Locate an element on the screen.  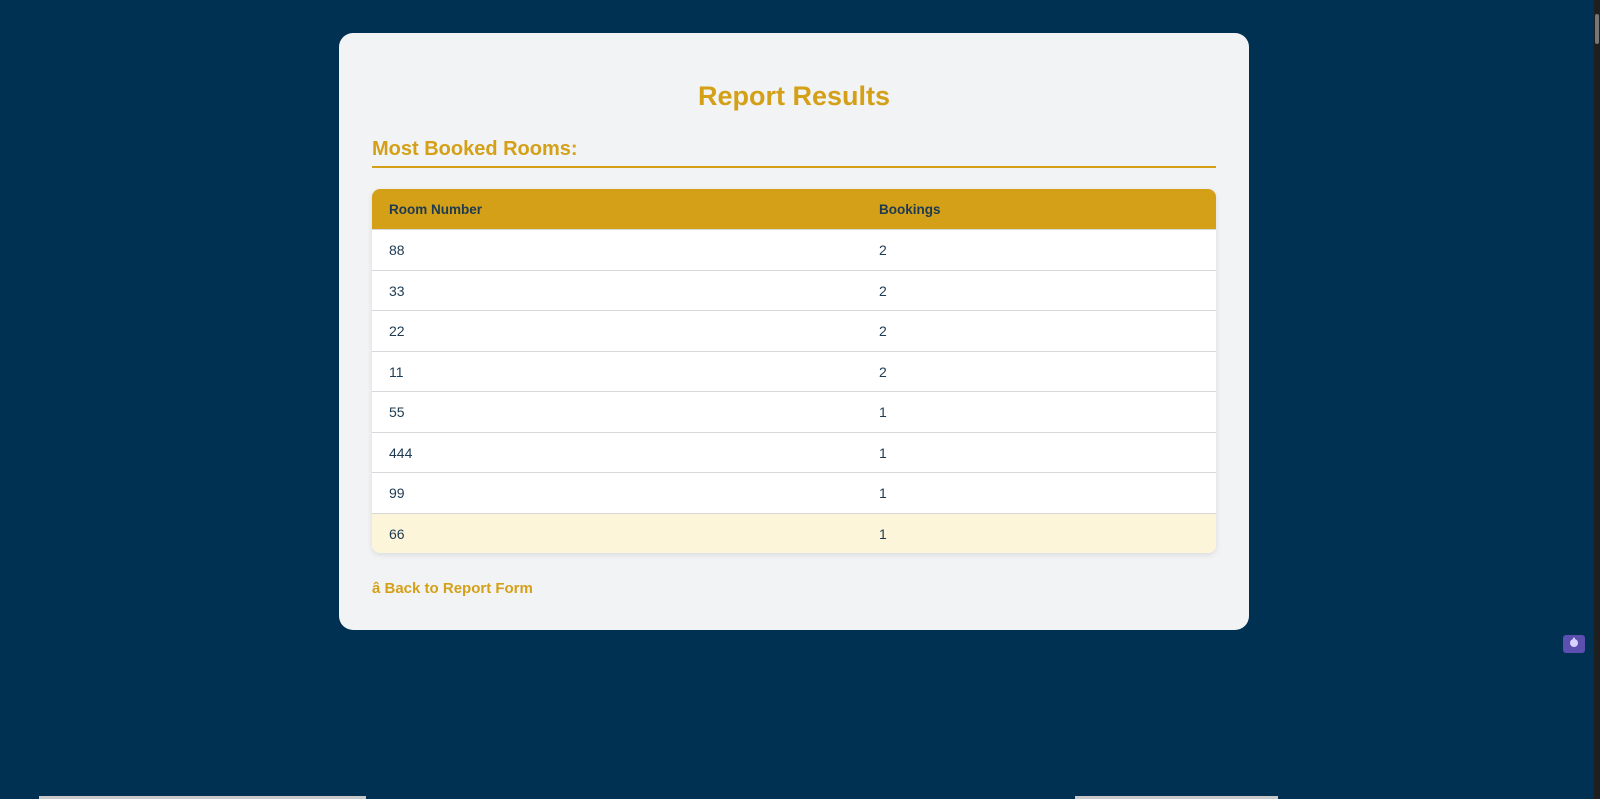
table-row: 444 1 is located at coordinates (794, 452).